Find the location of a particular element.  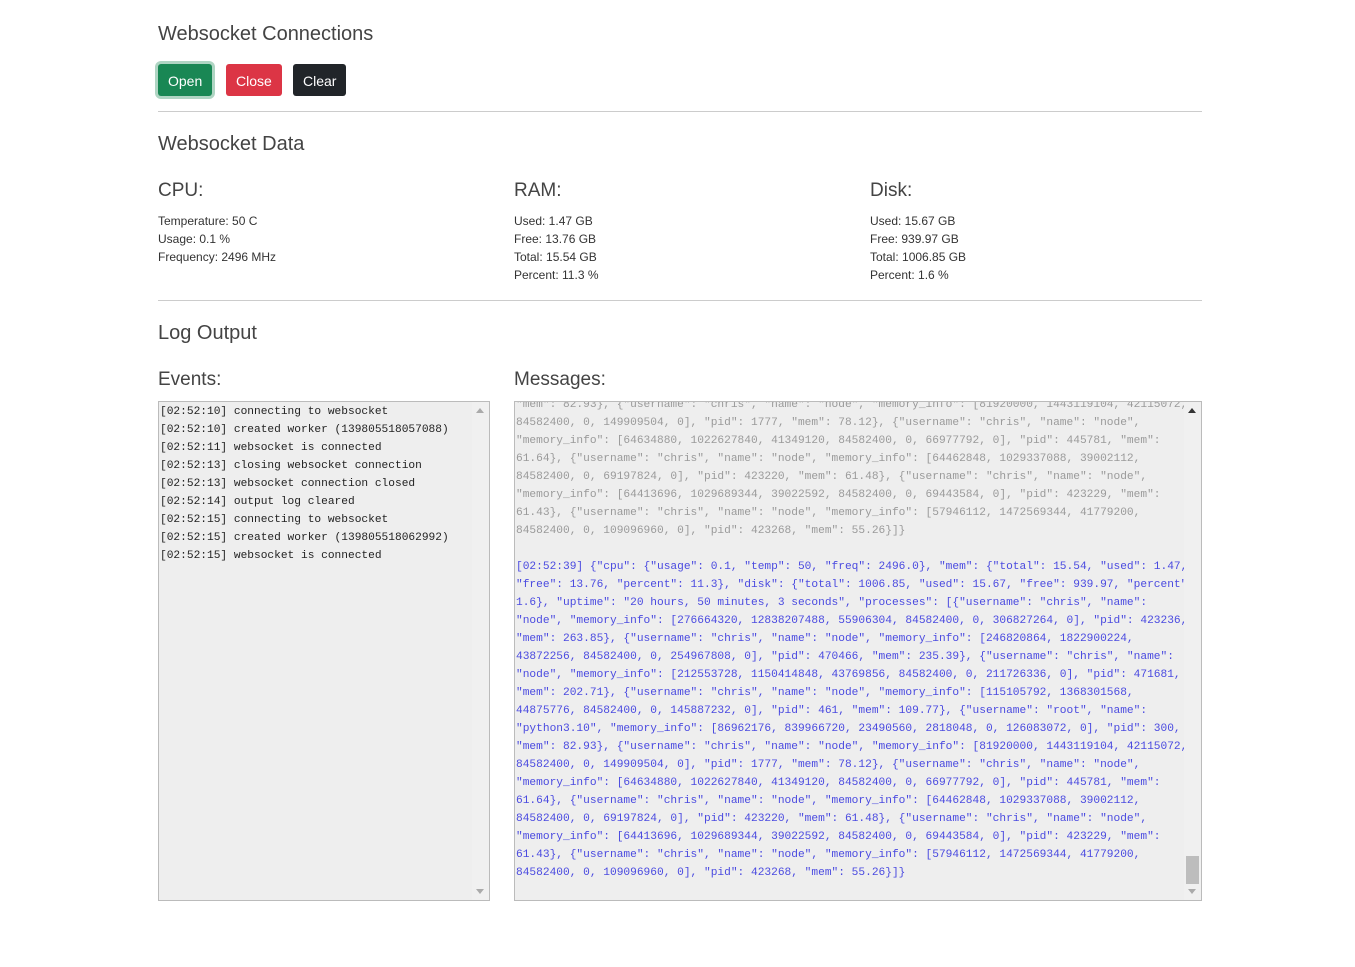

ram-free: Free: 13.76 GB is located at coordinates (555, 239).